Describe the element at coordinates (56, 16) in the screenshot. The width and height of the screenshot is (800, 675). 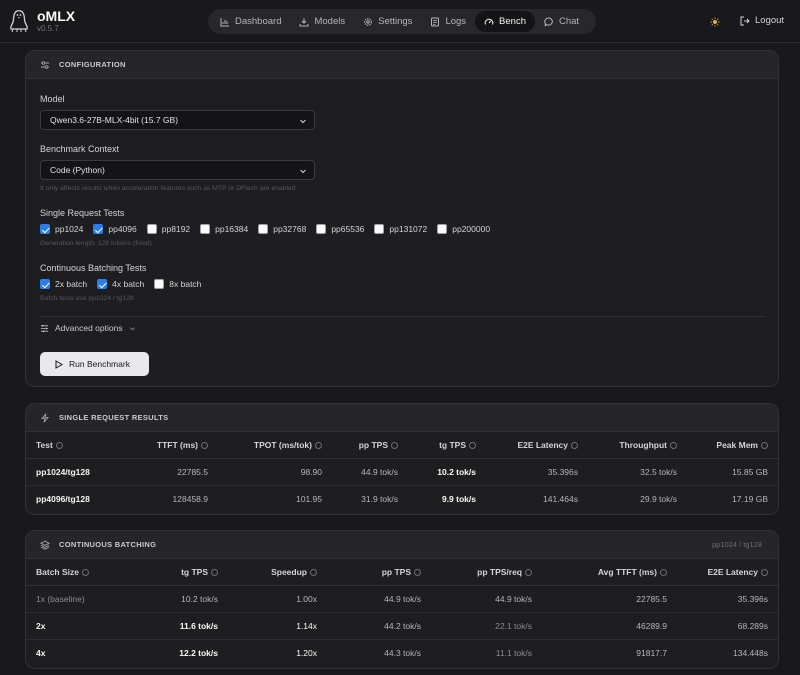
I see `app-title: oMLX` at that location.